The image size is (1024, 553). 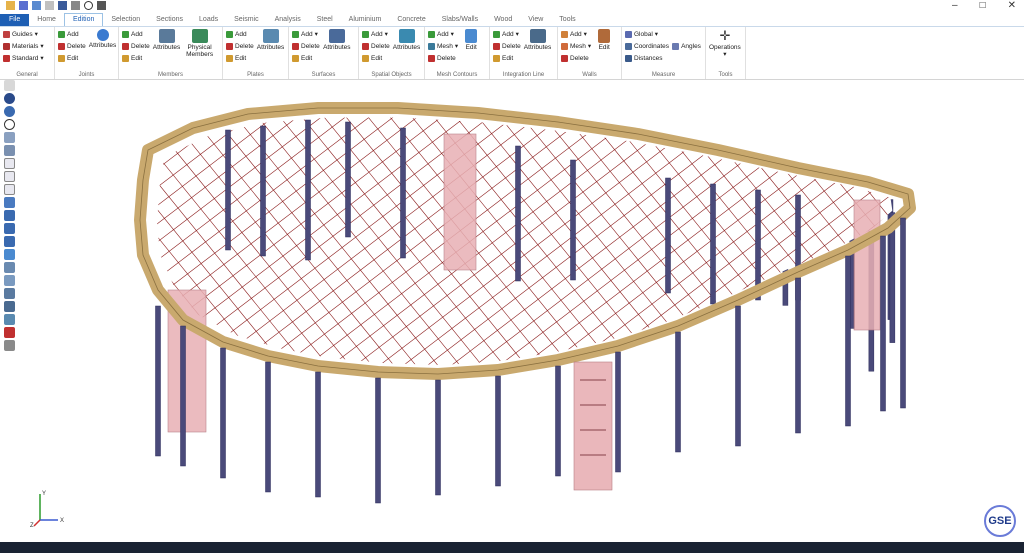 I want to click on measure-global-button: Global ▾, so click(x=647, y=34).